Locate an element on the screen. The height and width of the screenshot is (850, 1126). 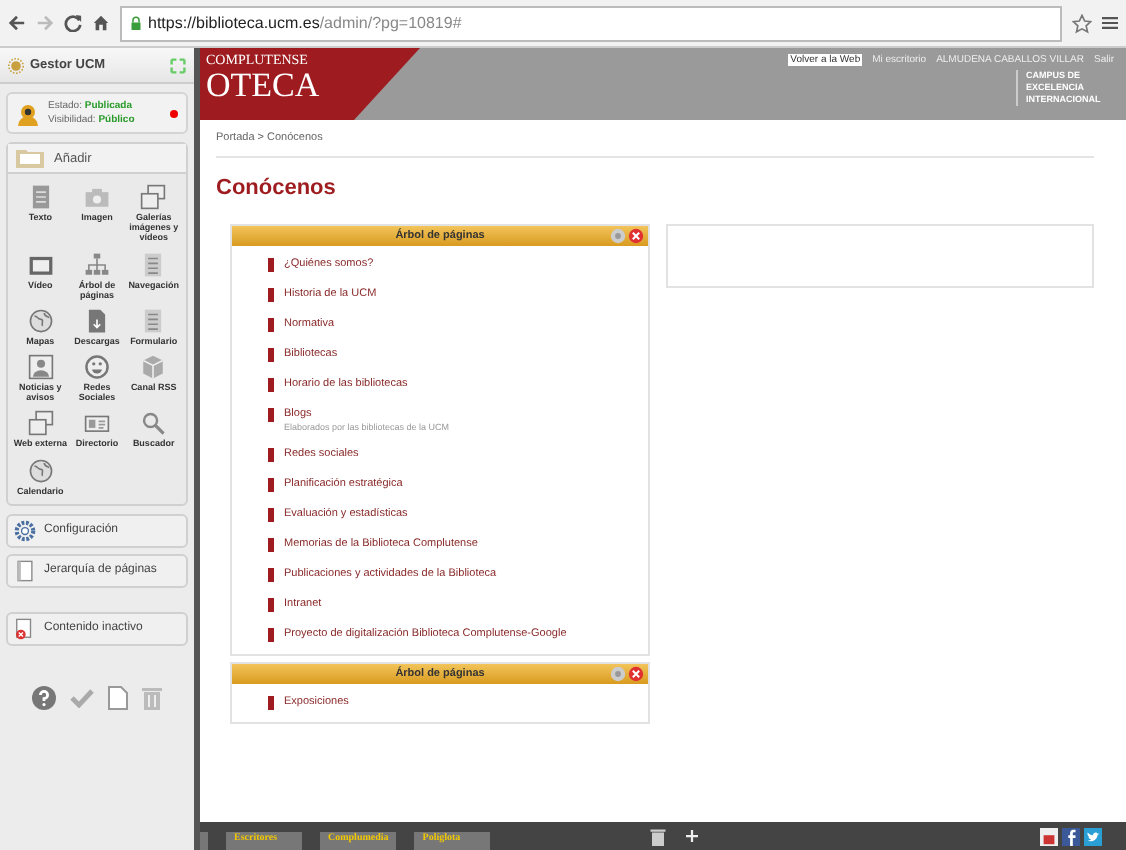
address-bar: https://biblioteca.ucm.es/admin/?pg=10819# is located at coordinates (591, 23).